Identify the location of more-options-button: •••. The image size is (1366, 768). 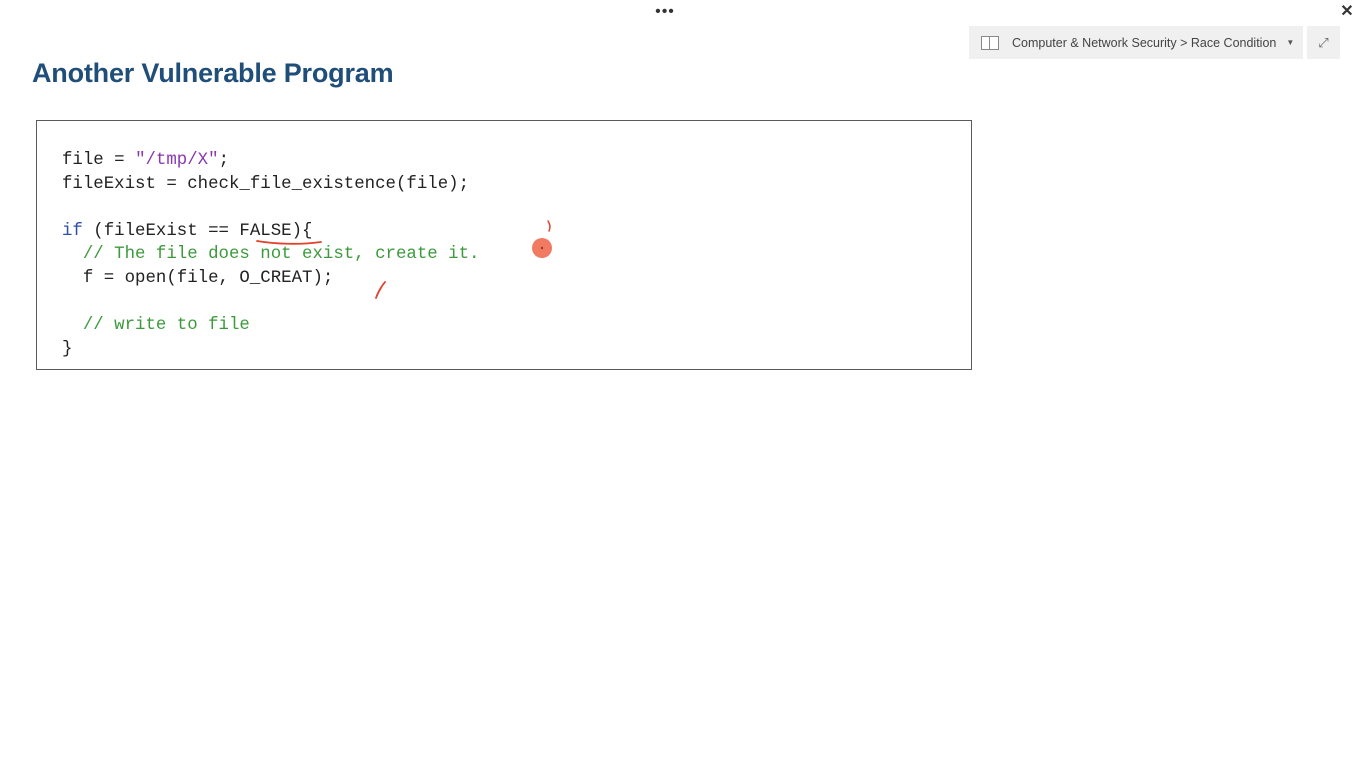
(665, 12).